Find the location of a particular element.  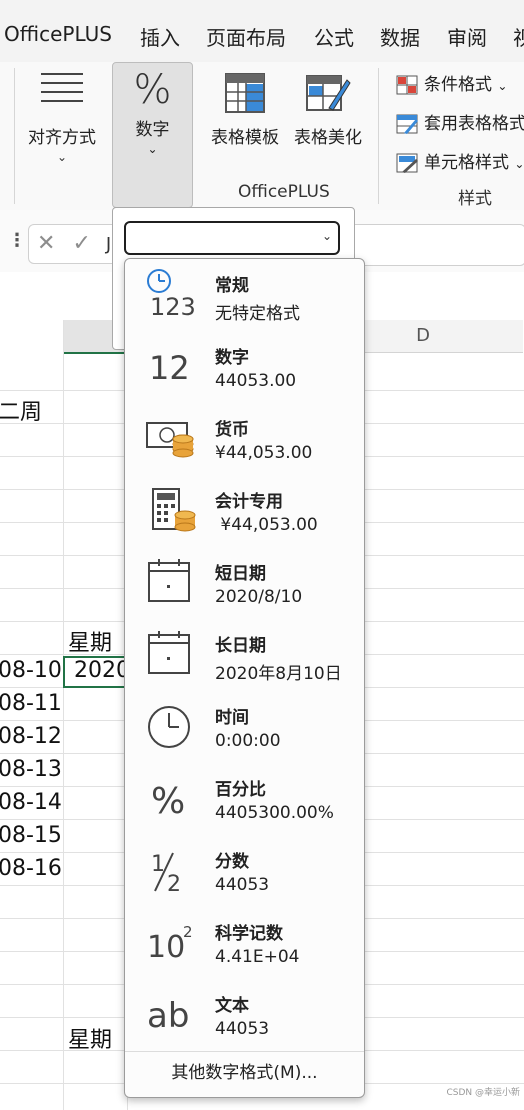

format-sample: 2020年8月10日 is located at coordinates (278, 674).